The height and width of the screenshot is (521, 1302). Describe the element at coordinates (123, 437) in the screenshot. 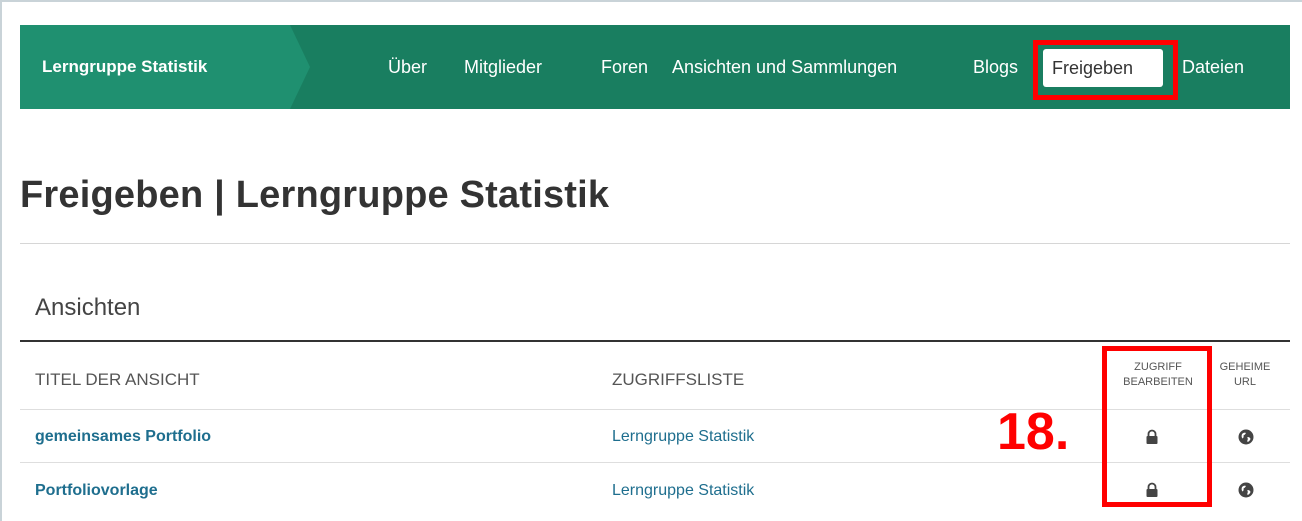

I see `view-title-link: gemeinsames Portfolio` at that location.